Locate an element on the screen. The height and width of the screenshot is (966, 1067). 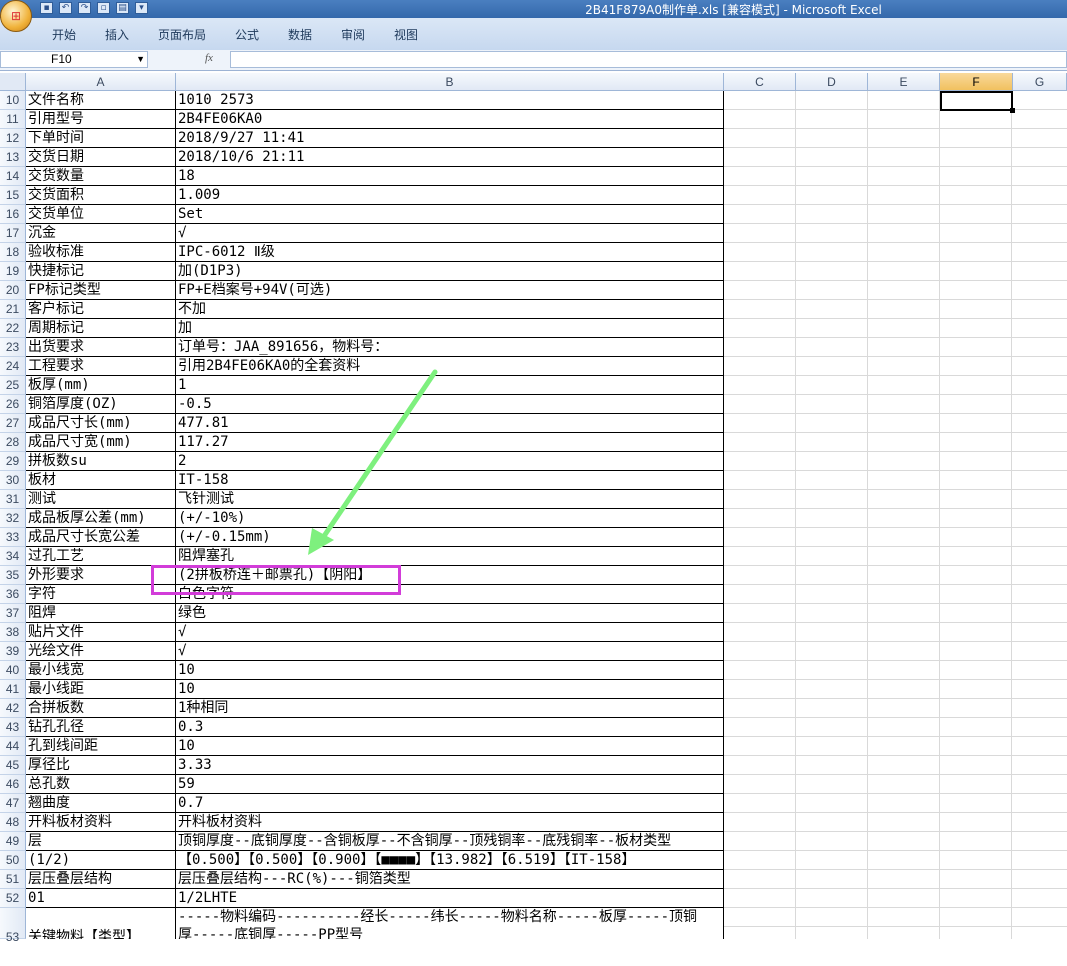
row-header: 23 is located at coordinates (13, 347).